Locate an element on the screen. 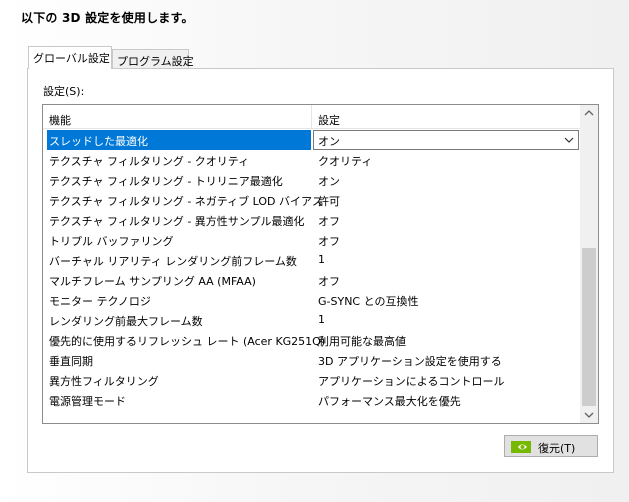 The width and height of the screenshot is (629, 502). setting-row: テクスチャ フィルタリング - 異方性サンプル最適化 オフ is located at coordinates (311, 220).